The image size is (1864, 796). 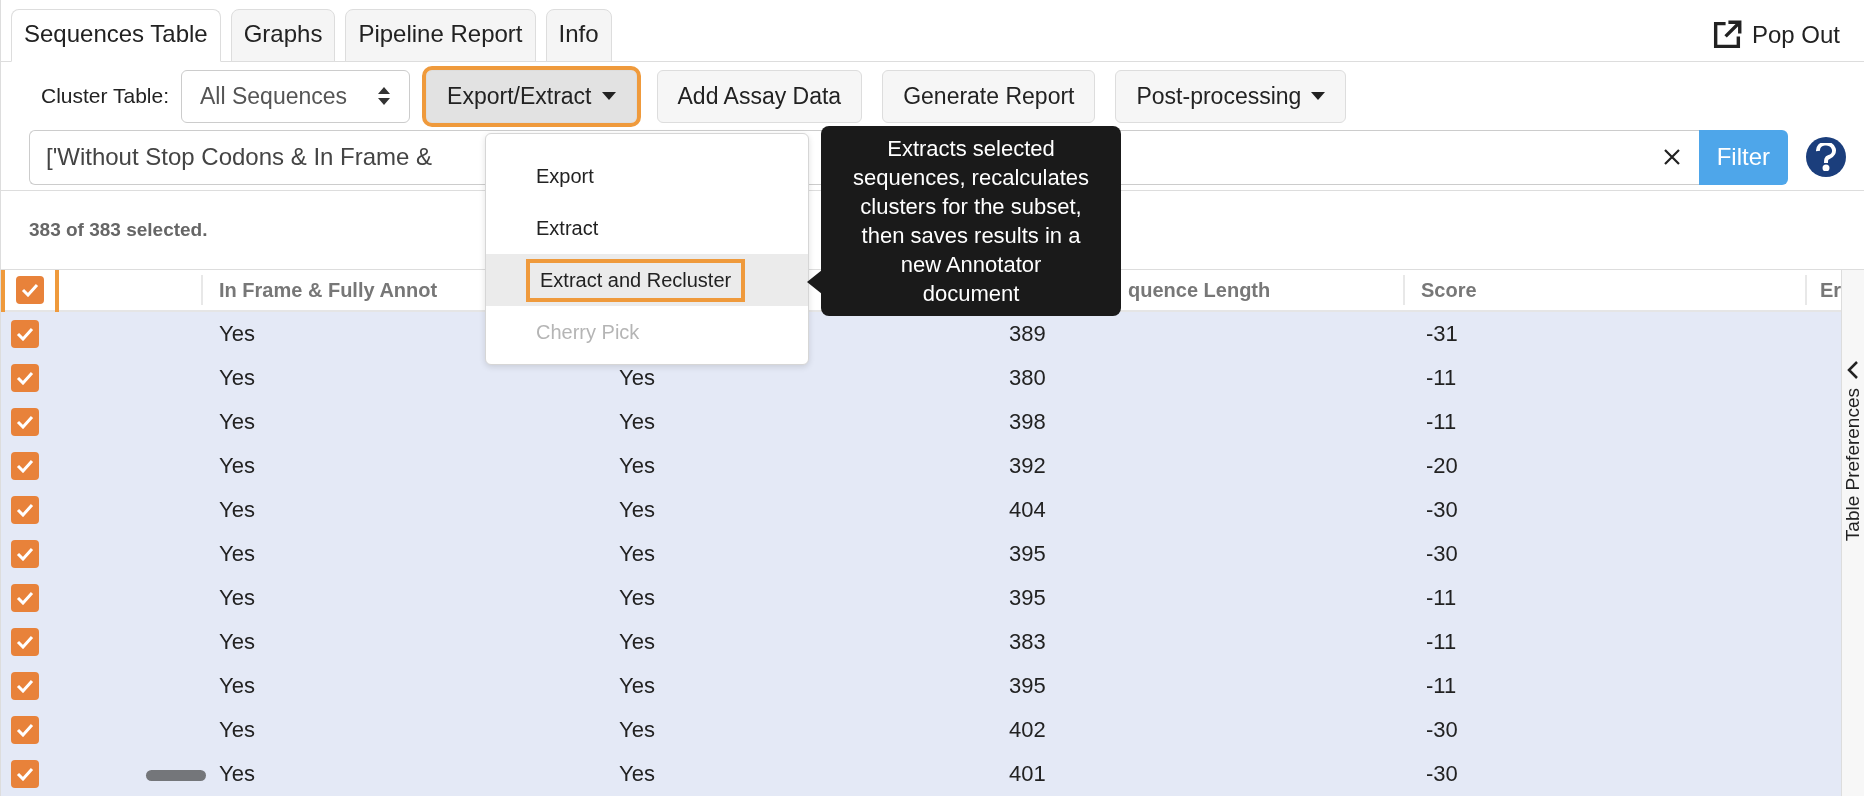 I want to click on sort-caret-icon, so click(x=384, y=96).